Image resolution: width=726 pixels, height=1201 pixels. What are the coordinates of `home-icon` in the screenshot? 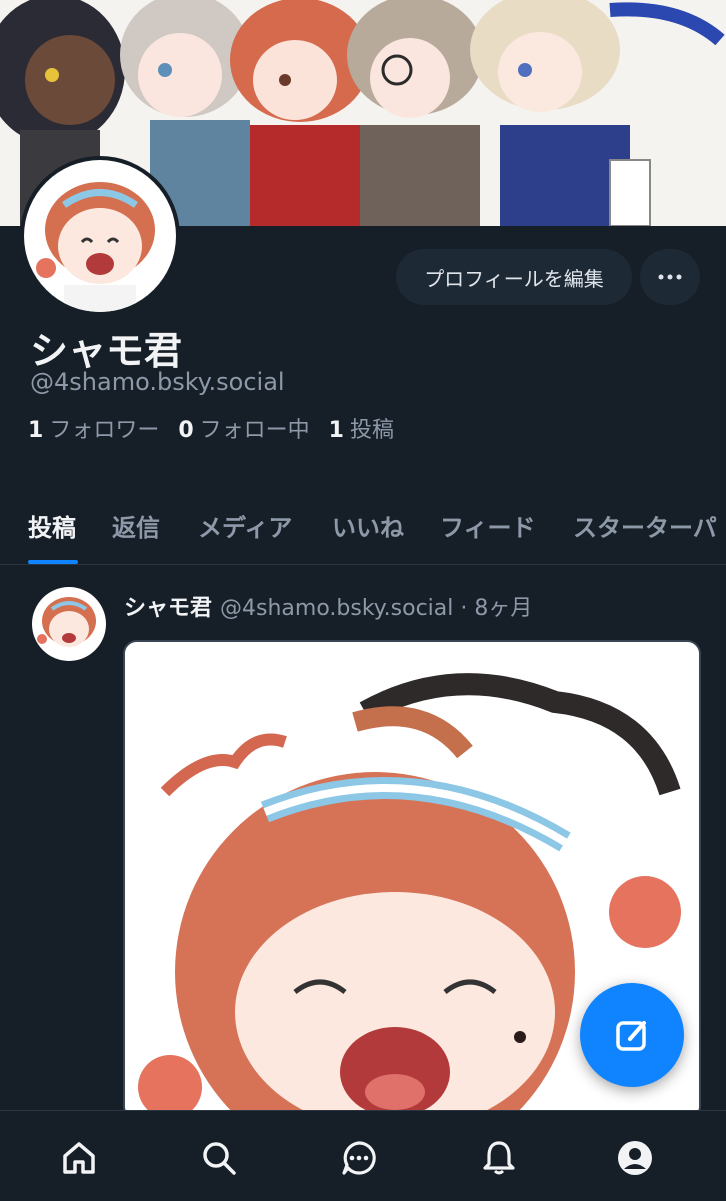 It's located at (79, 1158).